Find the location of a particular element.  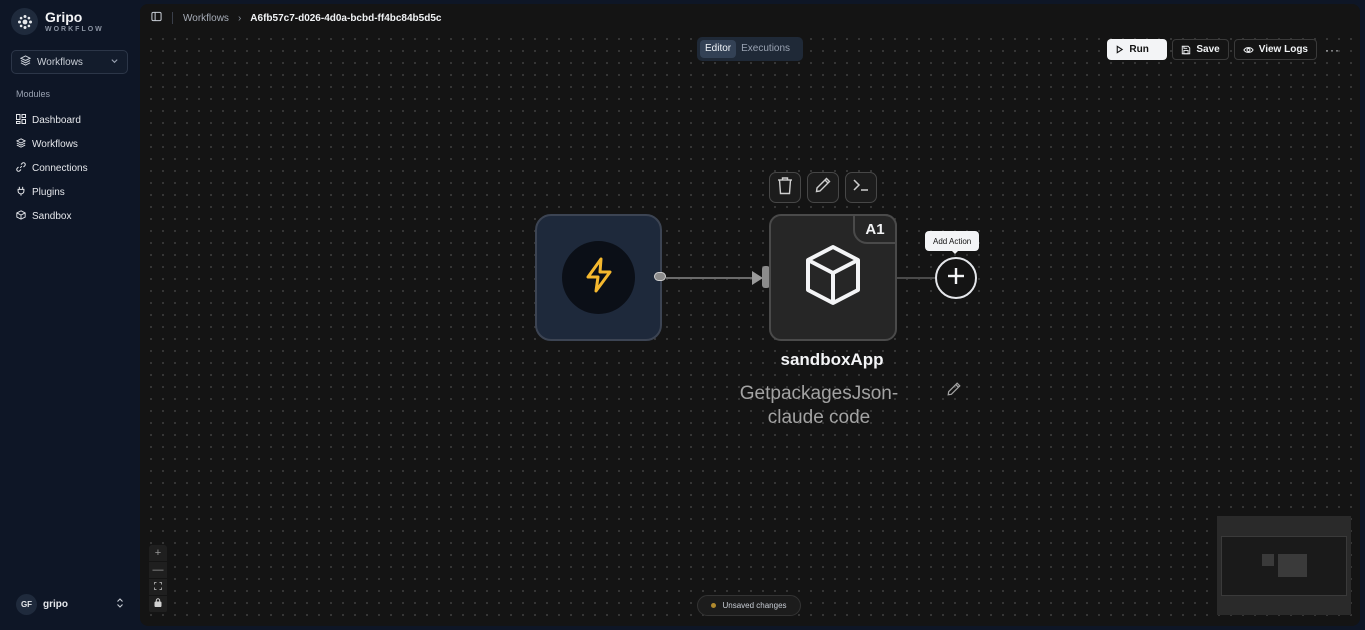

trigger-node is located at coordinates (598, 277).